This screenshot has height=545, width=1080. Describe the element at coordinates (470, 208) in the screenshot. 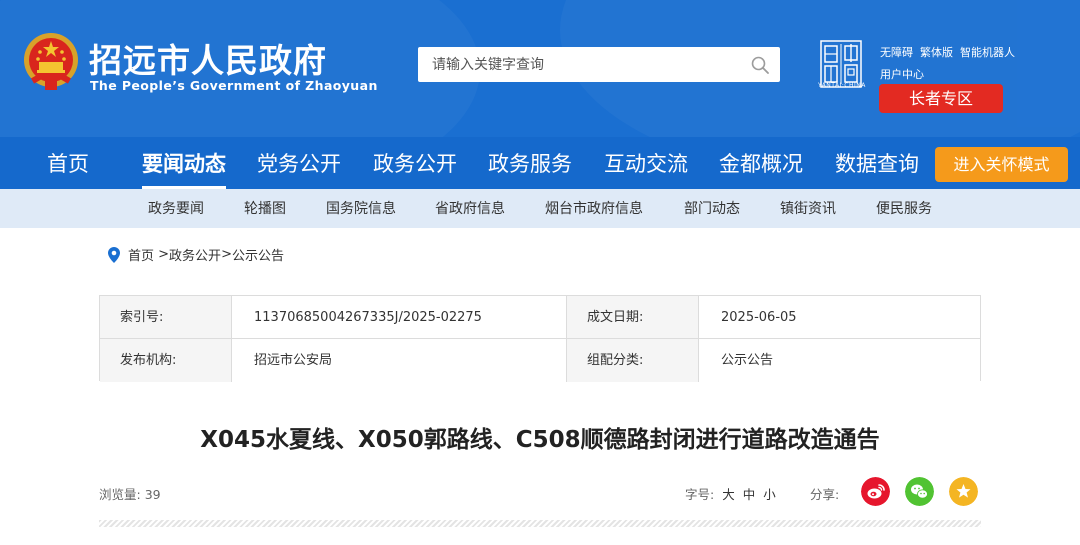

I see `sub-item-provincial-gov: 省政府信息` at that location.